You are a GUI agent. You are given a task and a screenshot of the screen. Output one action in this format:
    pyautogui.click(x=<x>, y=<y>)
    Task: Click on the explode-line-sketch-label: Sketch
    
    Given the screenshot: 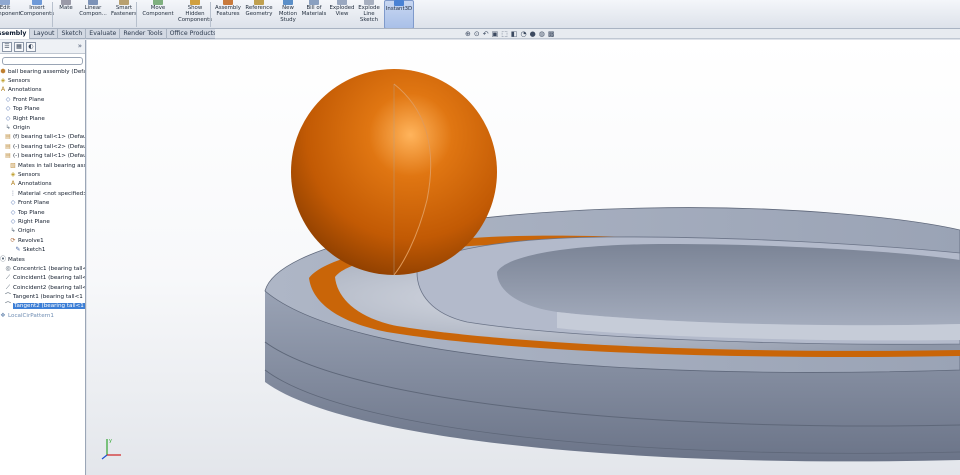 What is the action you would take?
    pyautogui.click(x=369, y=20)
    